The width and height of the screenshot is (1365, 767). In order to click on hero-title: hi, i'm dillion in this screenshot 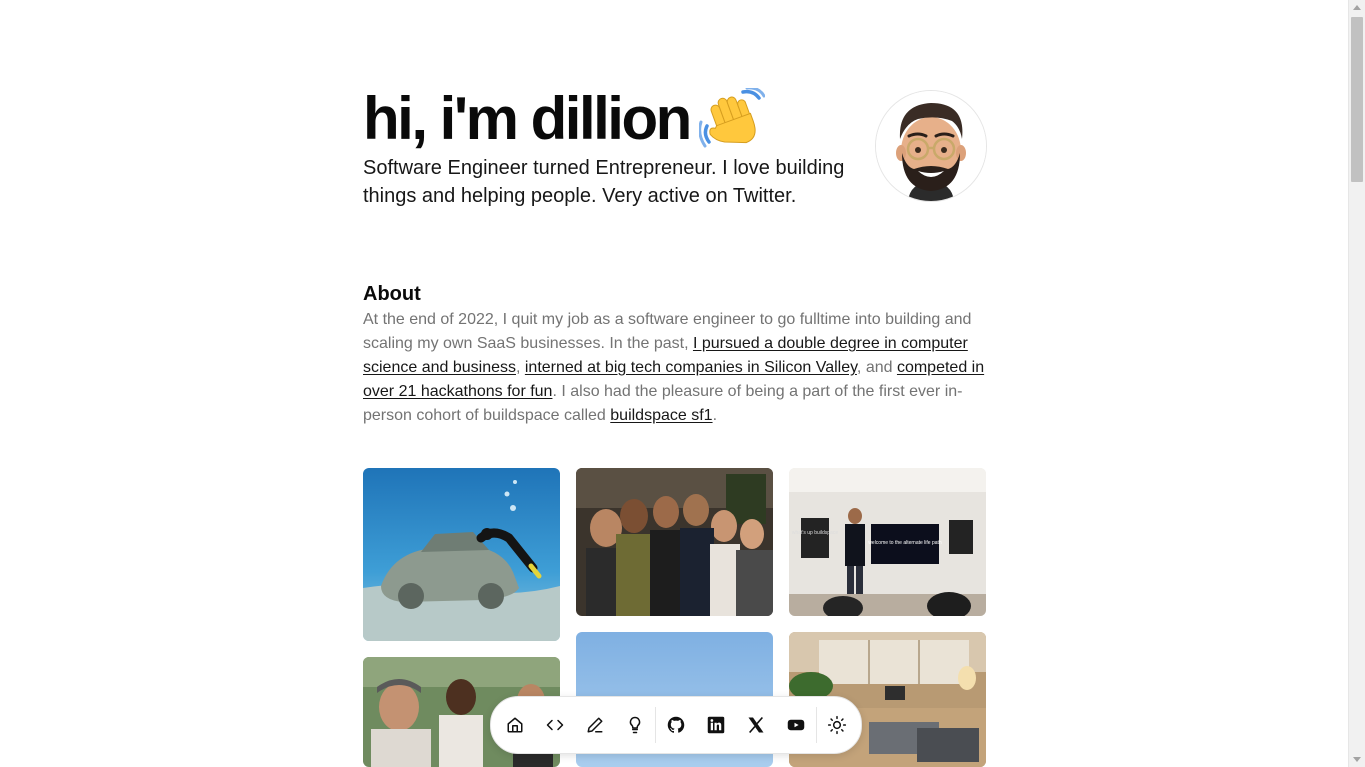, I will do `click(527, 118)`.